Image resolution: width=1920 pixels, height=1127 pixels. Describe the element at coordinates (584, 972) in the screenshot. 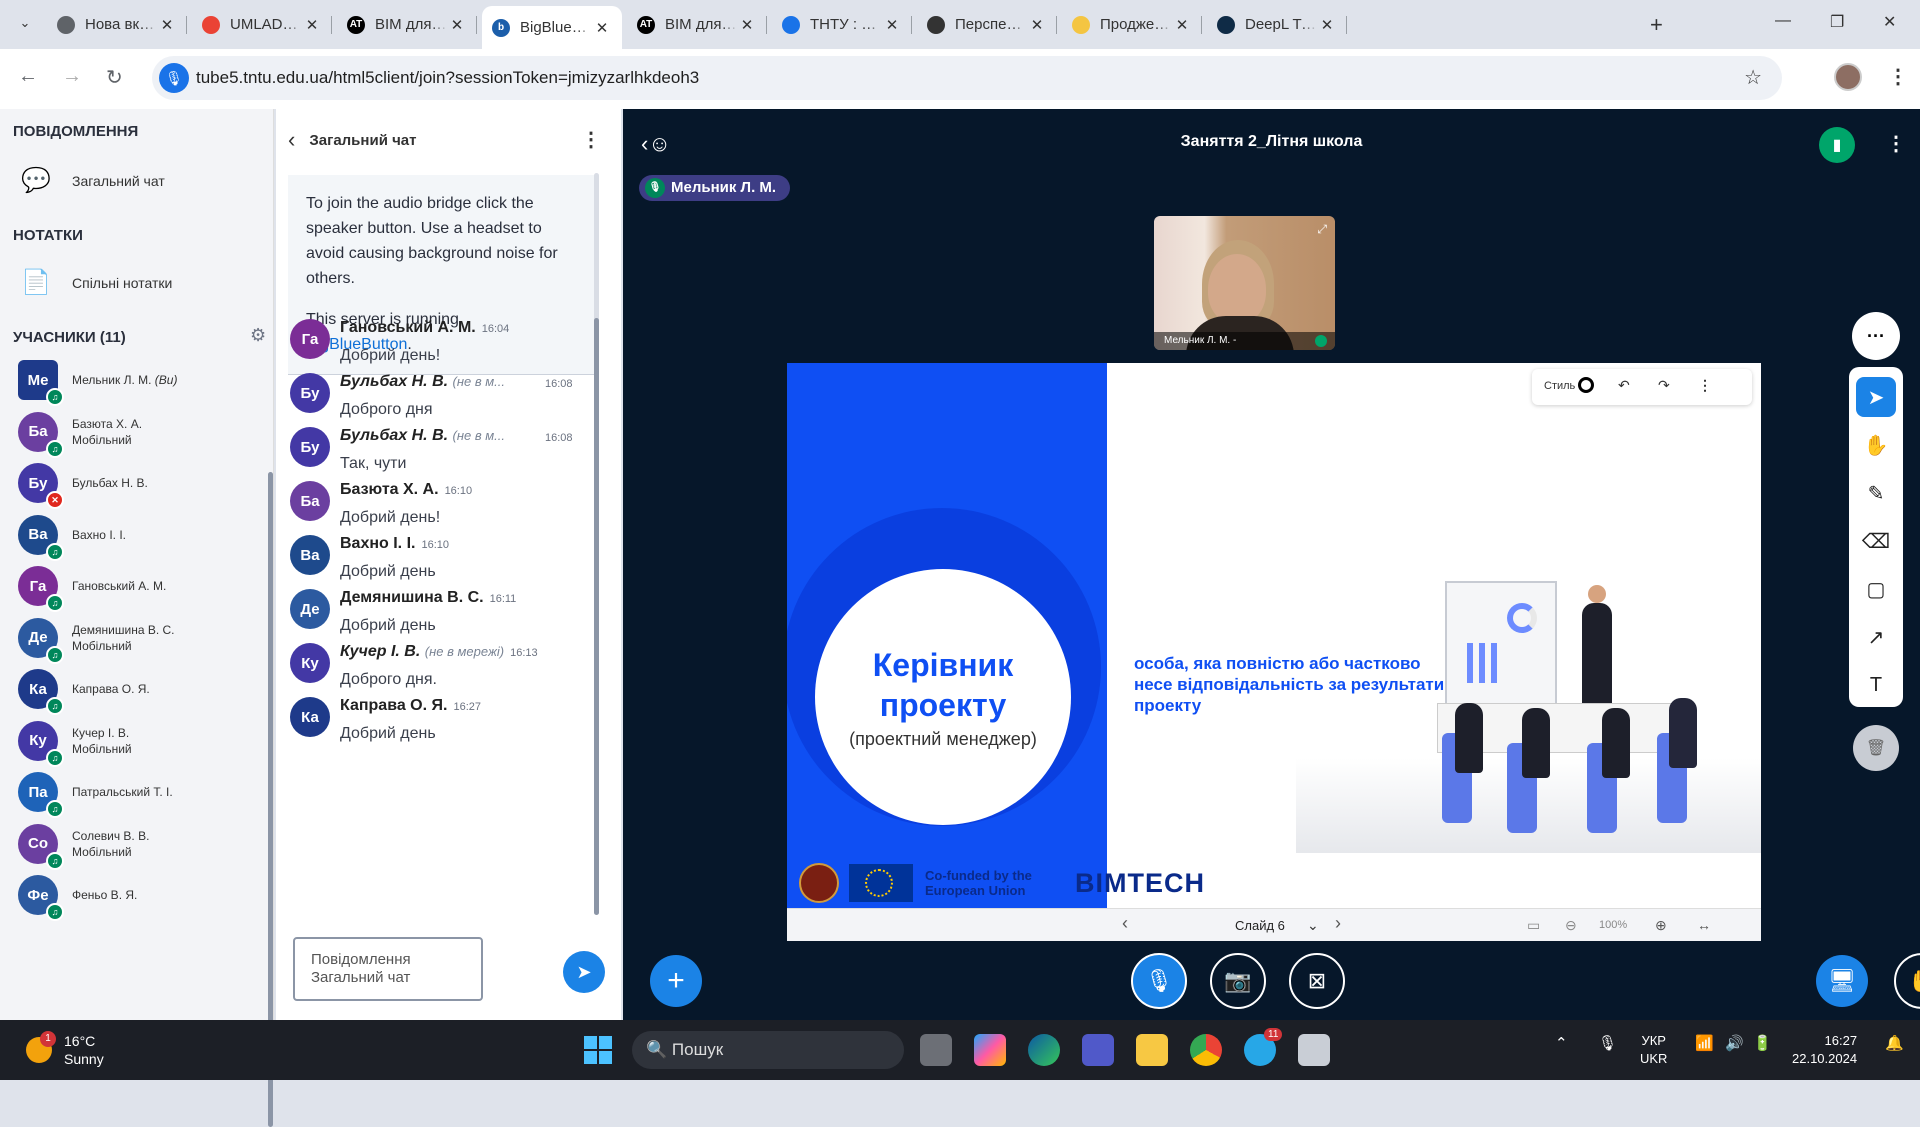

I see `send-button: ➤` at that location.